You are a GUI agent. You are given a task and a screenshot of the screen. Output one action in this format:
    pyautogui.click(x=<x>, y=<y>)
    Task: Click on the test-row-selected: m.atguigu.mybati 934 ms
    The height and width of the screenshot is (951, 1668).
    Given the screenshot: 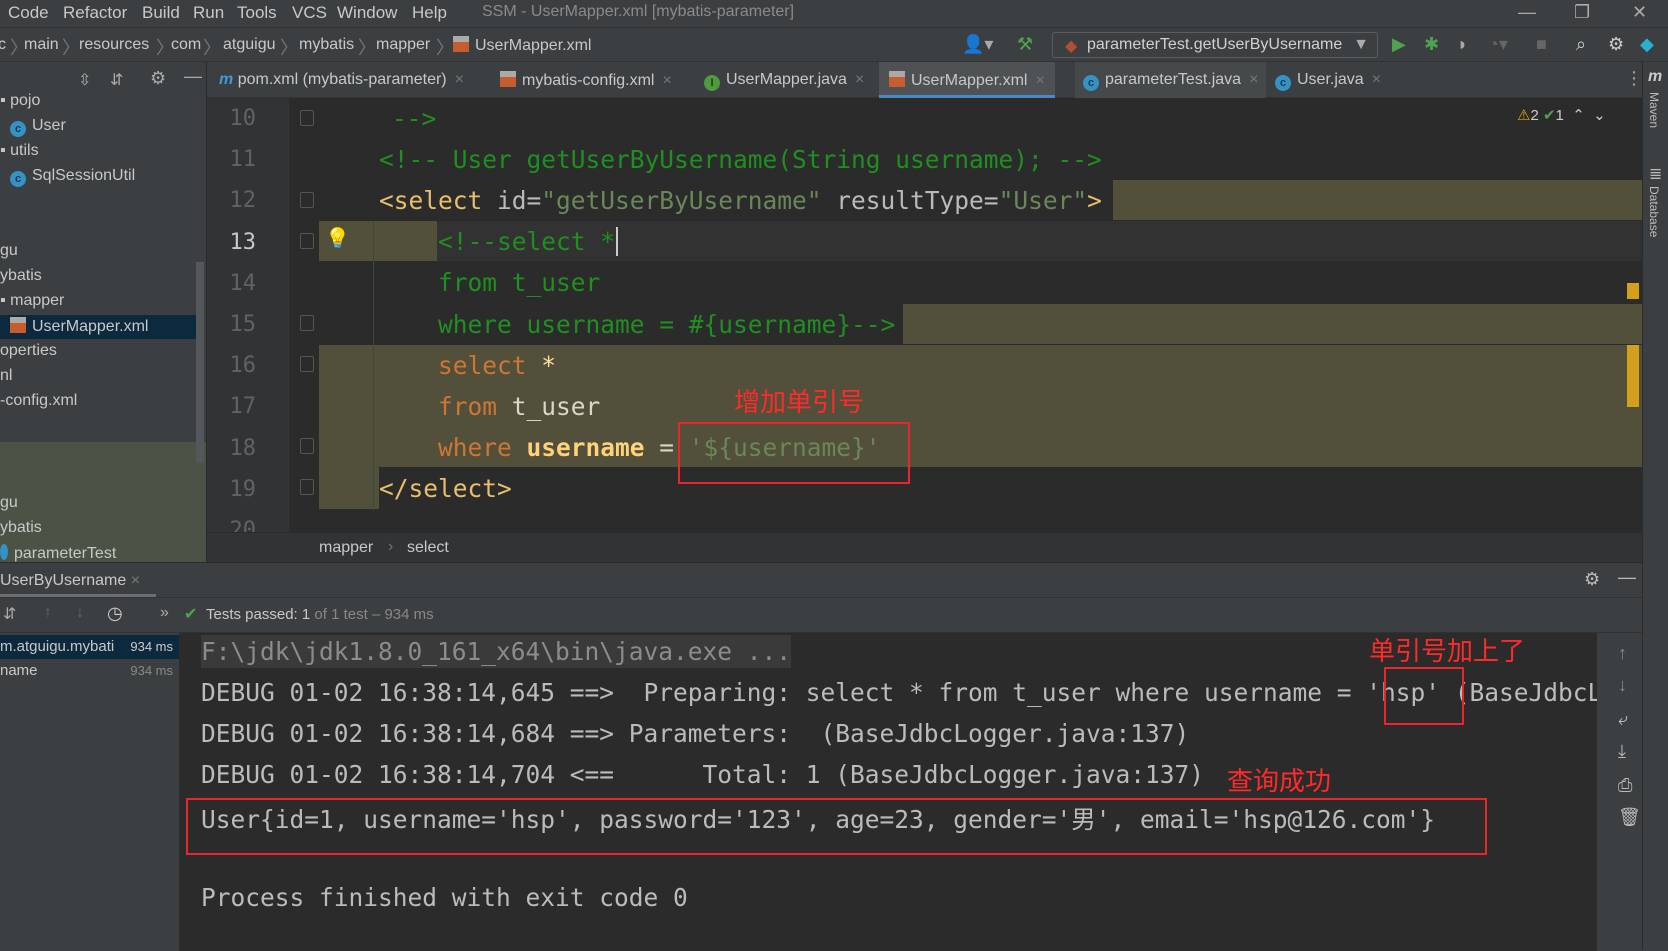 What is the action you would take?
    pyautogui.click(x=89, y=647)
    